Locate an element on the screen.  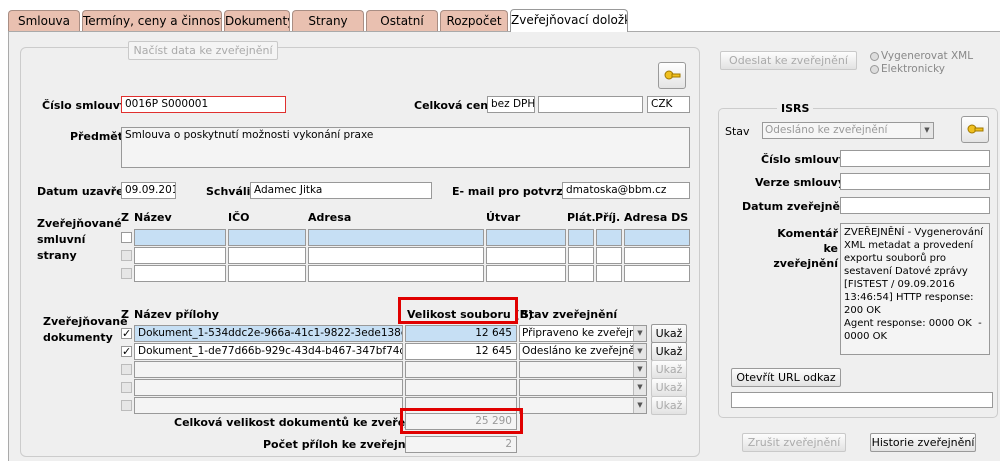
parties-header-ico: IČO is located at coordinates (239, 217).